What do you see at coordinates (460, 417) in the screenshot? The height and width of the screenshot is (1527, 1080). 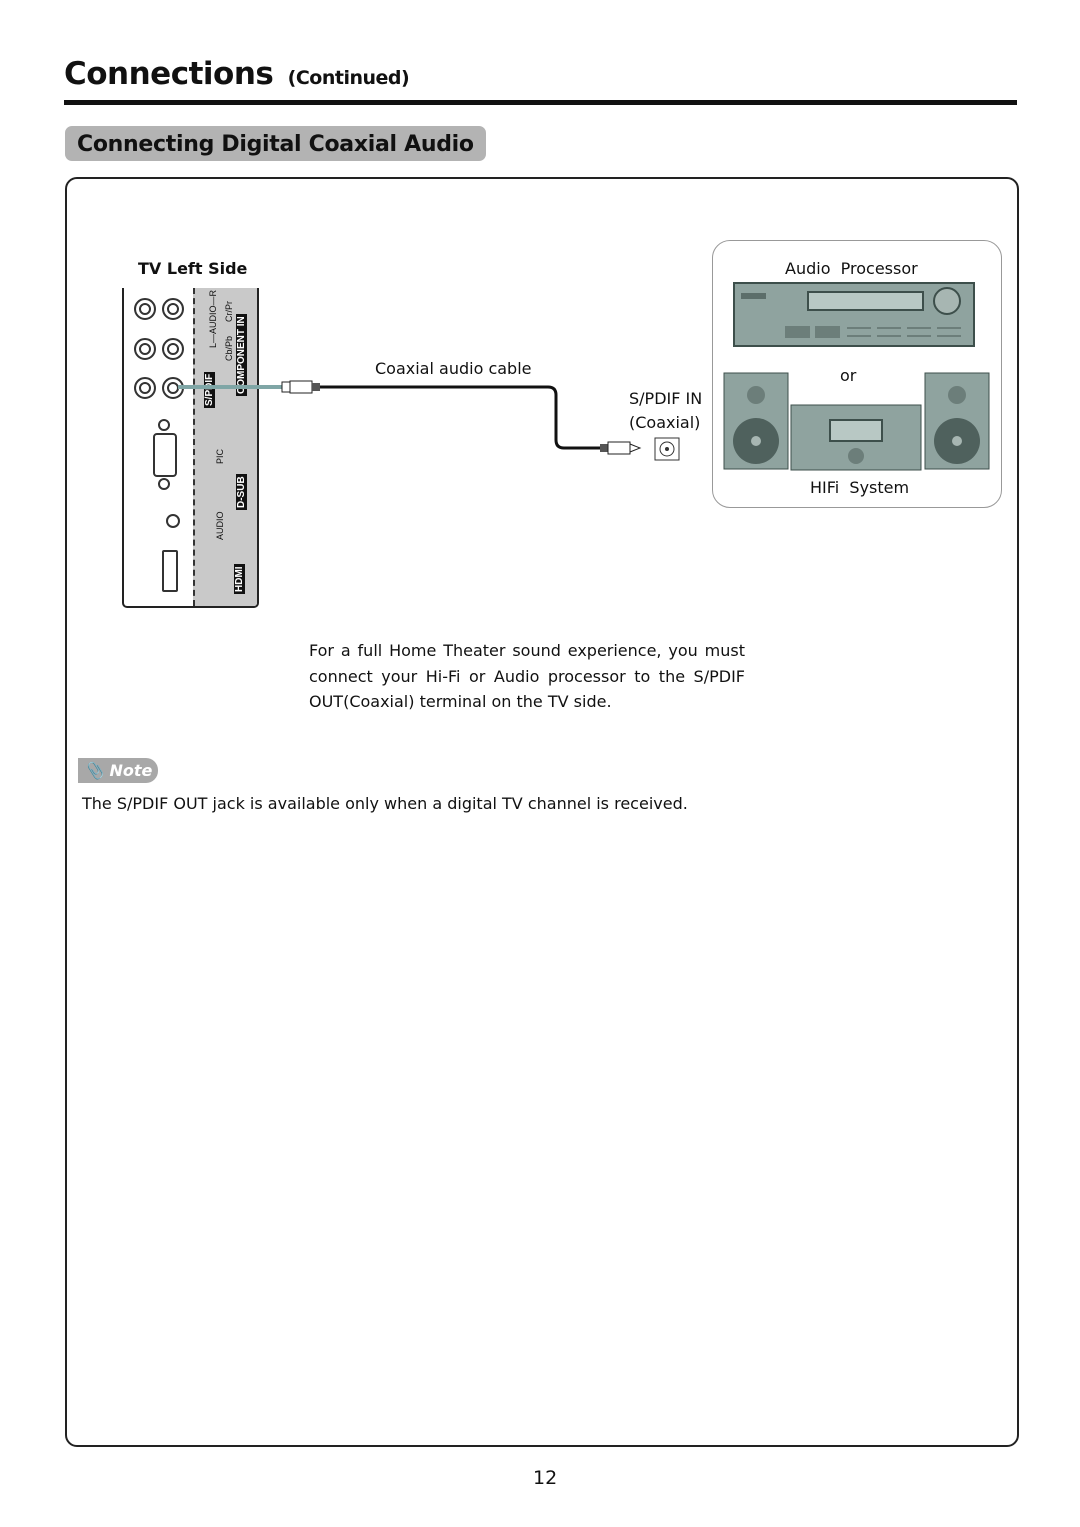 I see `coaxial-cable` at bounding box center [460, 417].